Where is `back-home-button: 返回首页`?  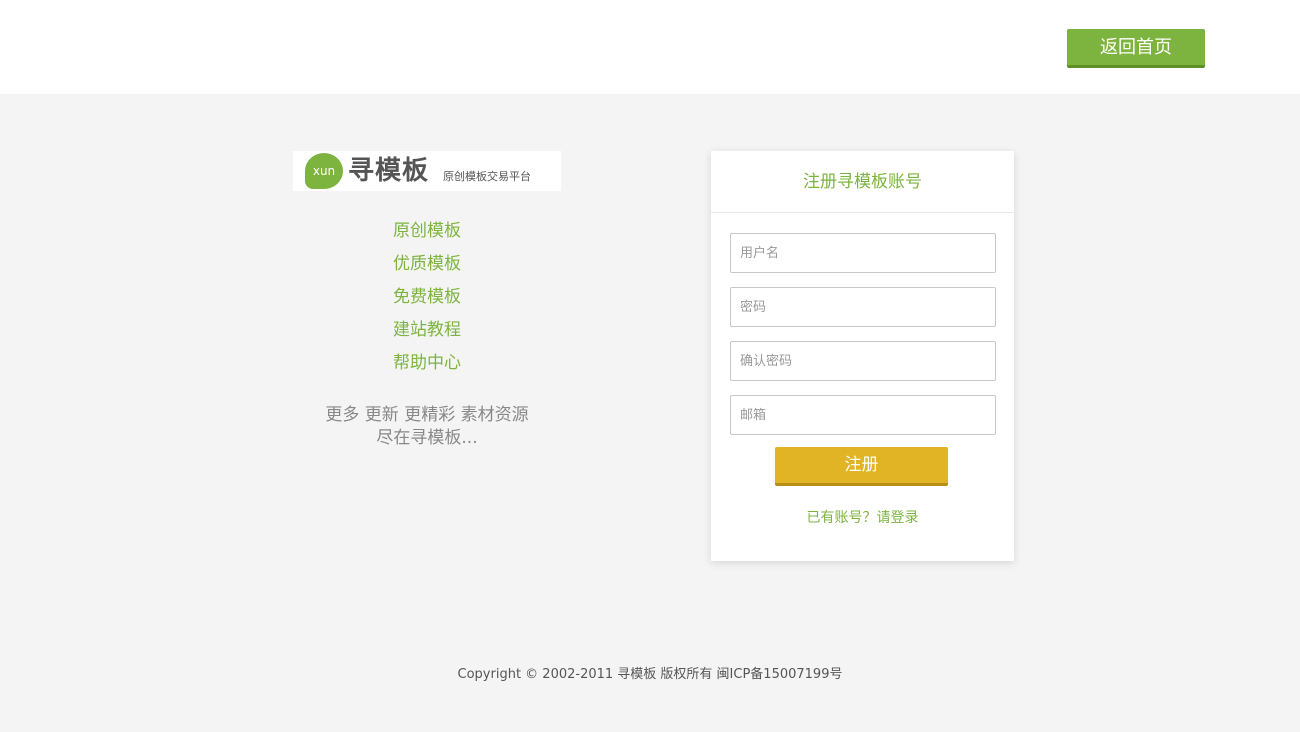 back-home-button: 返回首页 is located at coordinates (1136, 48).